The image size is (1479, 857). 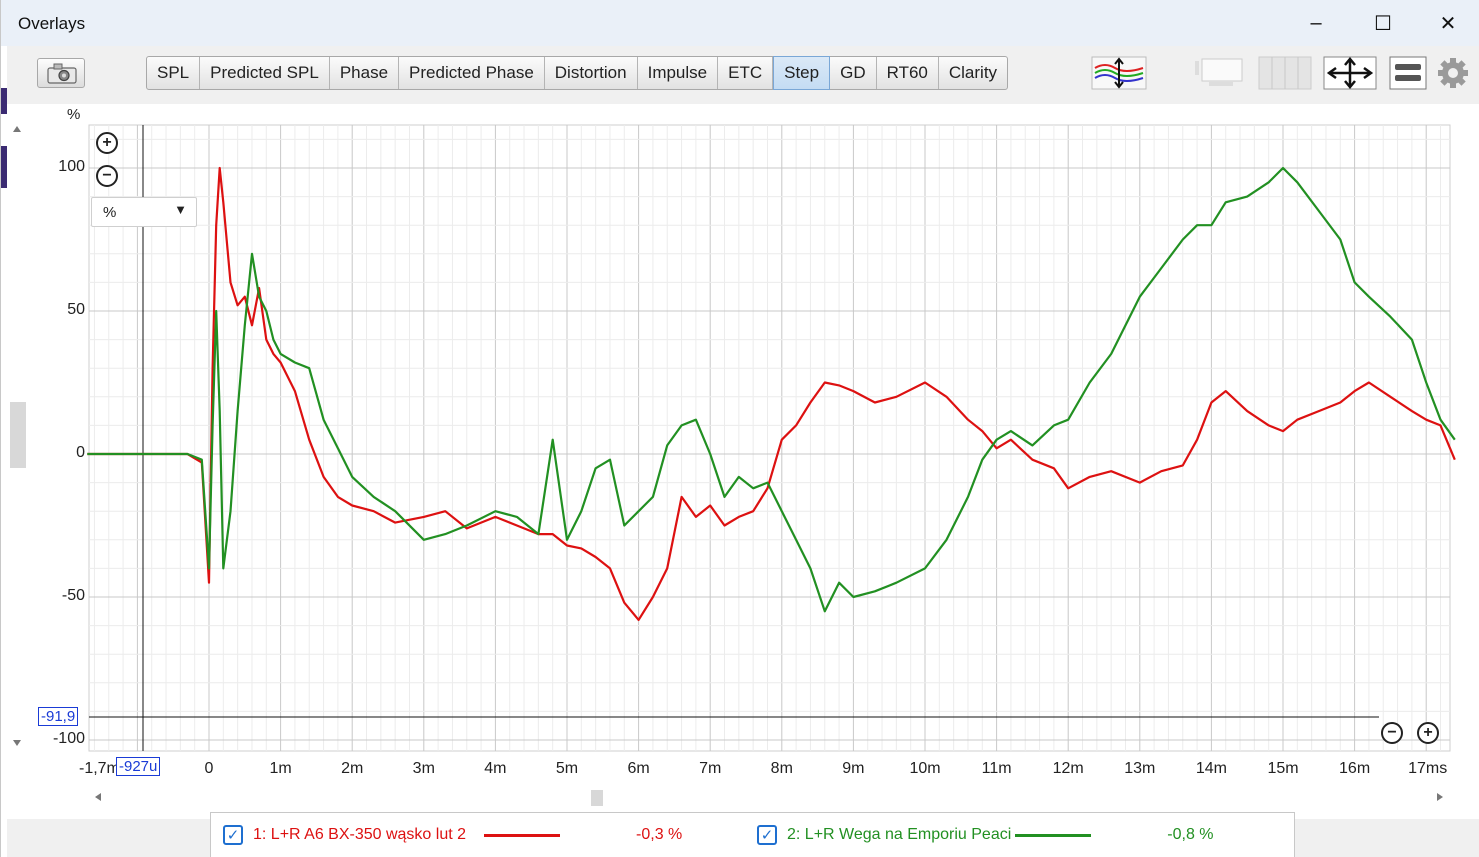 What do you see at coordinates (80, 452) in the screenshot?
I see `y-tick-label: 0` at bounding box center [80, 452].